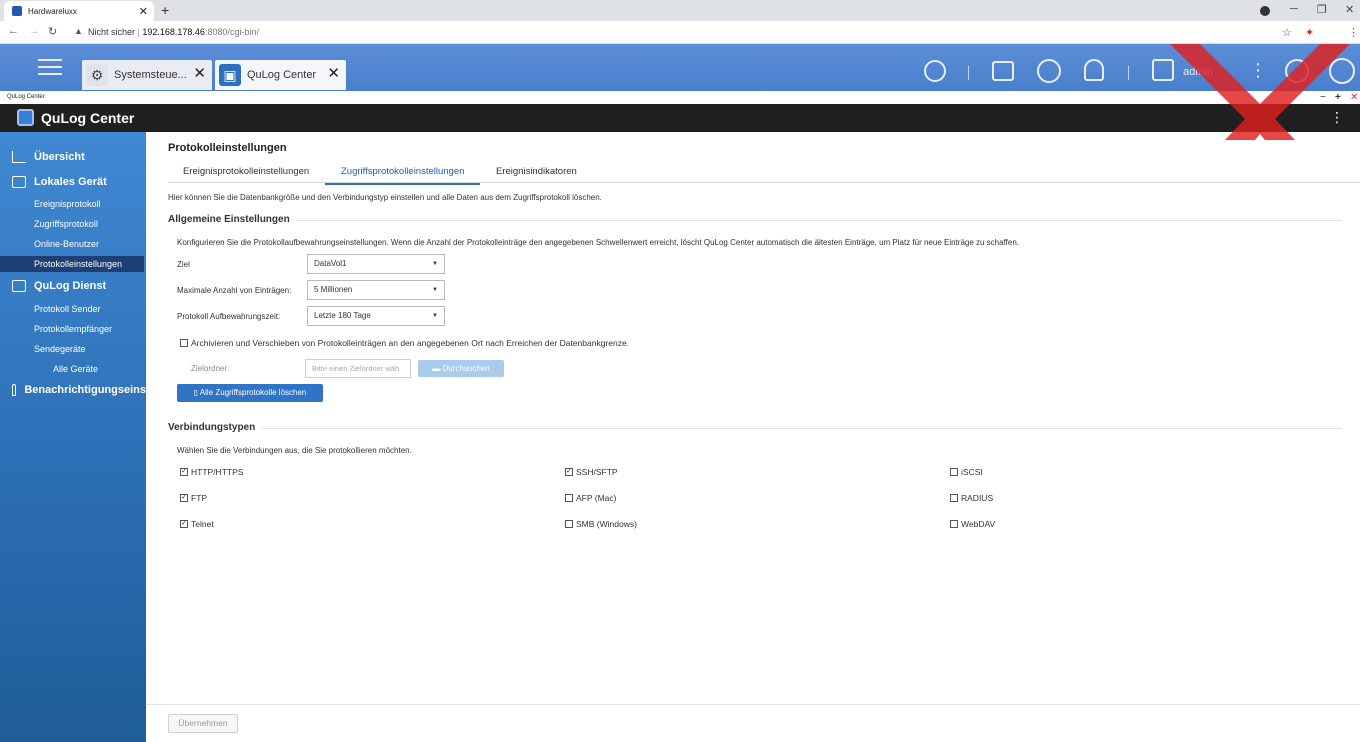 Image resolution: width=1360 pixels, height=742 pixels. I want to click on folder-icon: ▬, so click(437, 368).